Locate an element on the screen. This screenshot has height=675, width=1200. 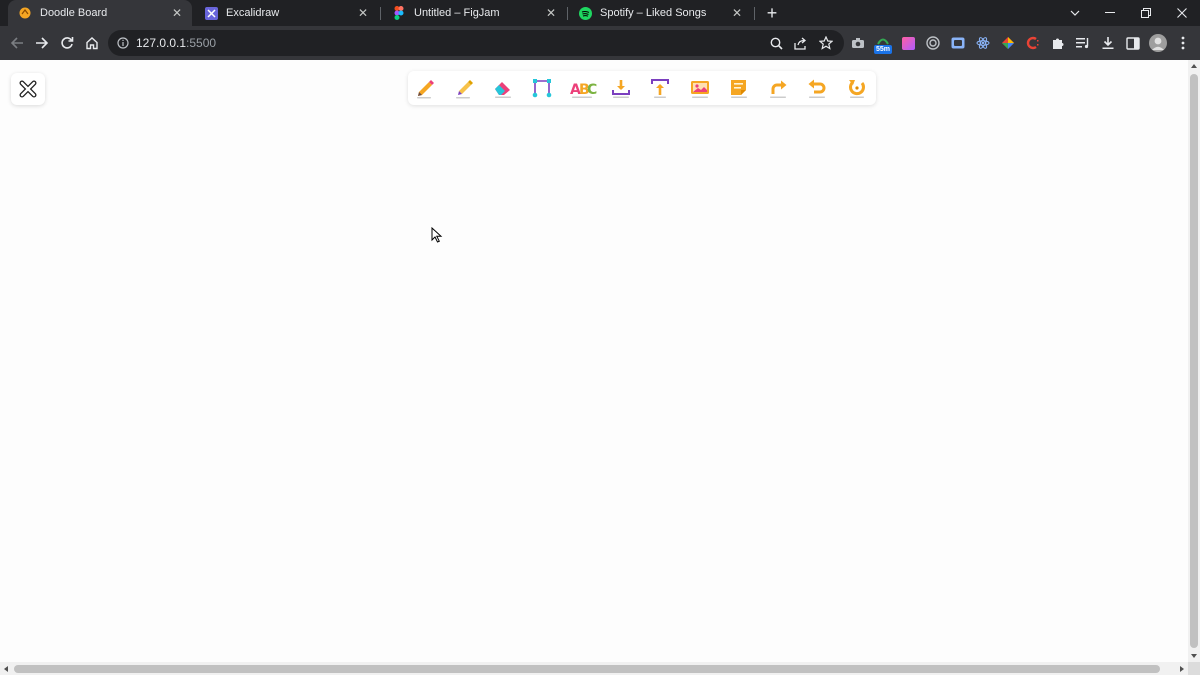
horizontal-scrollbar is located at coordinates (594, 668).